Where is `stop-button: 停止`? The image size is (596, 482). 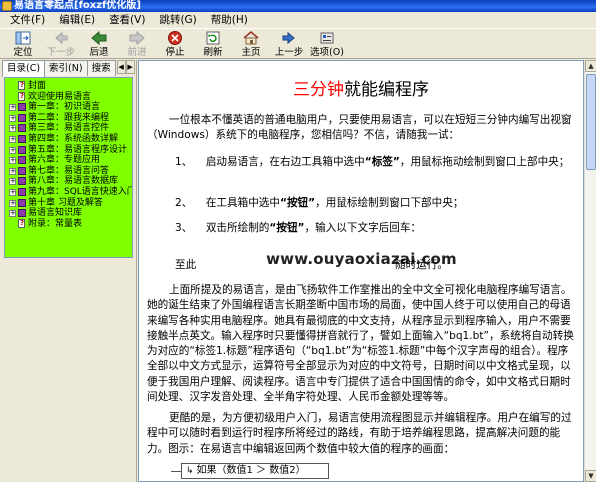
stop-button: 停止 is located at coordinates (175, 44).